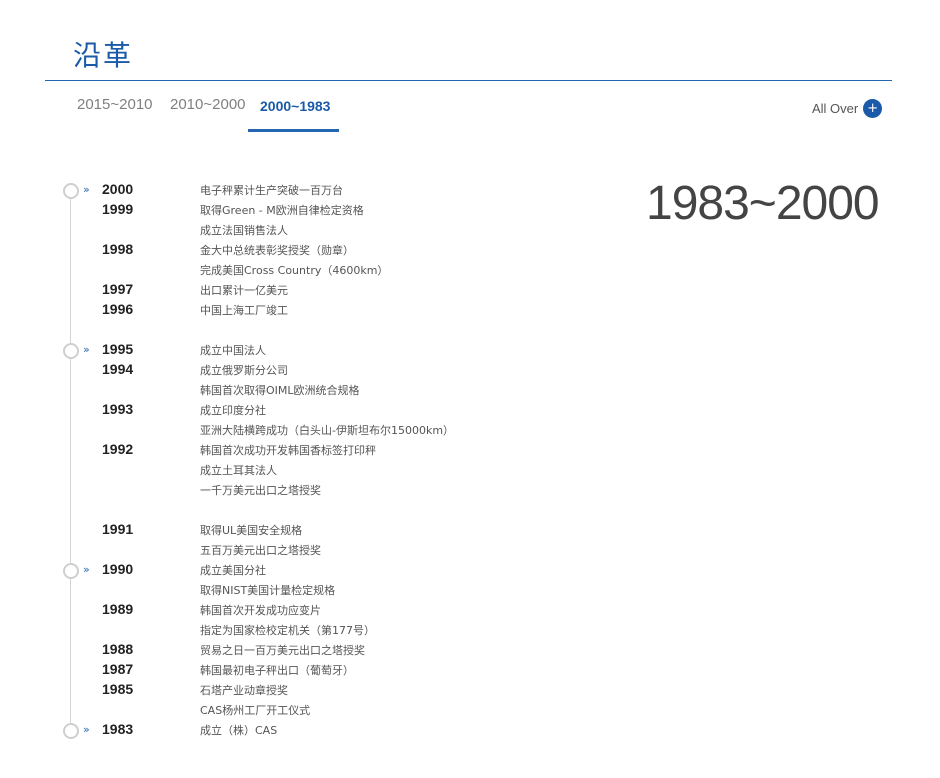 The width and height of the screenshot is (940, 778). Describe the element at coordinates (118, 569) in the screenshot. I see `year-label: 1990` at that location.